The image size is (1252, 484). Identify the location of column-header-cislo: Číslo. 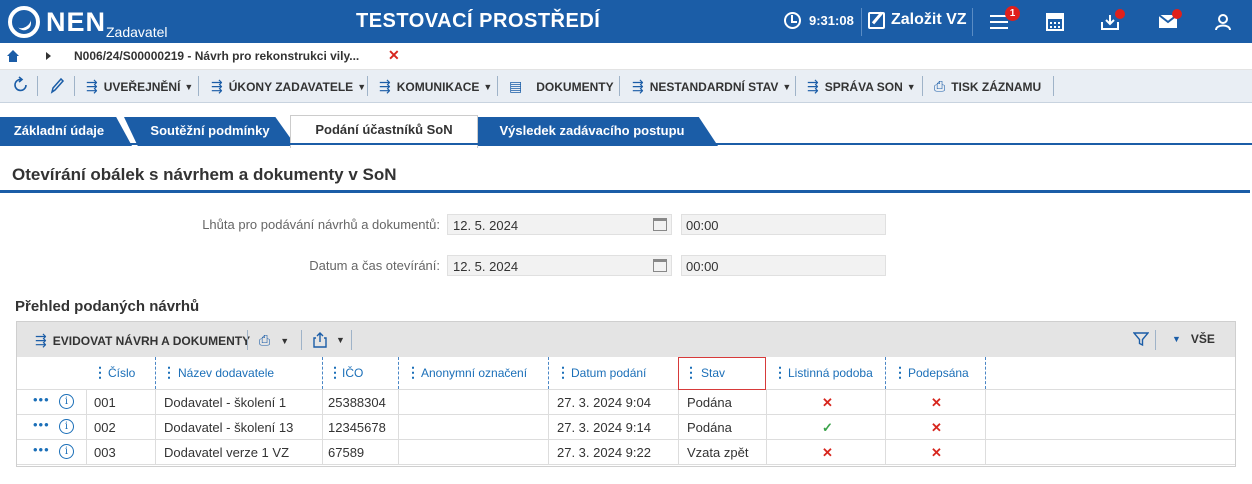
(121, 373).